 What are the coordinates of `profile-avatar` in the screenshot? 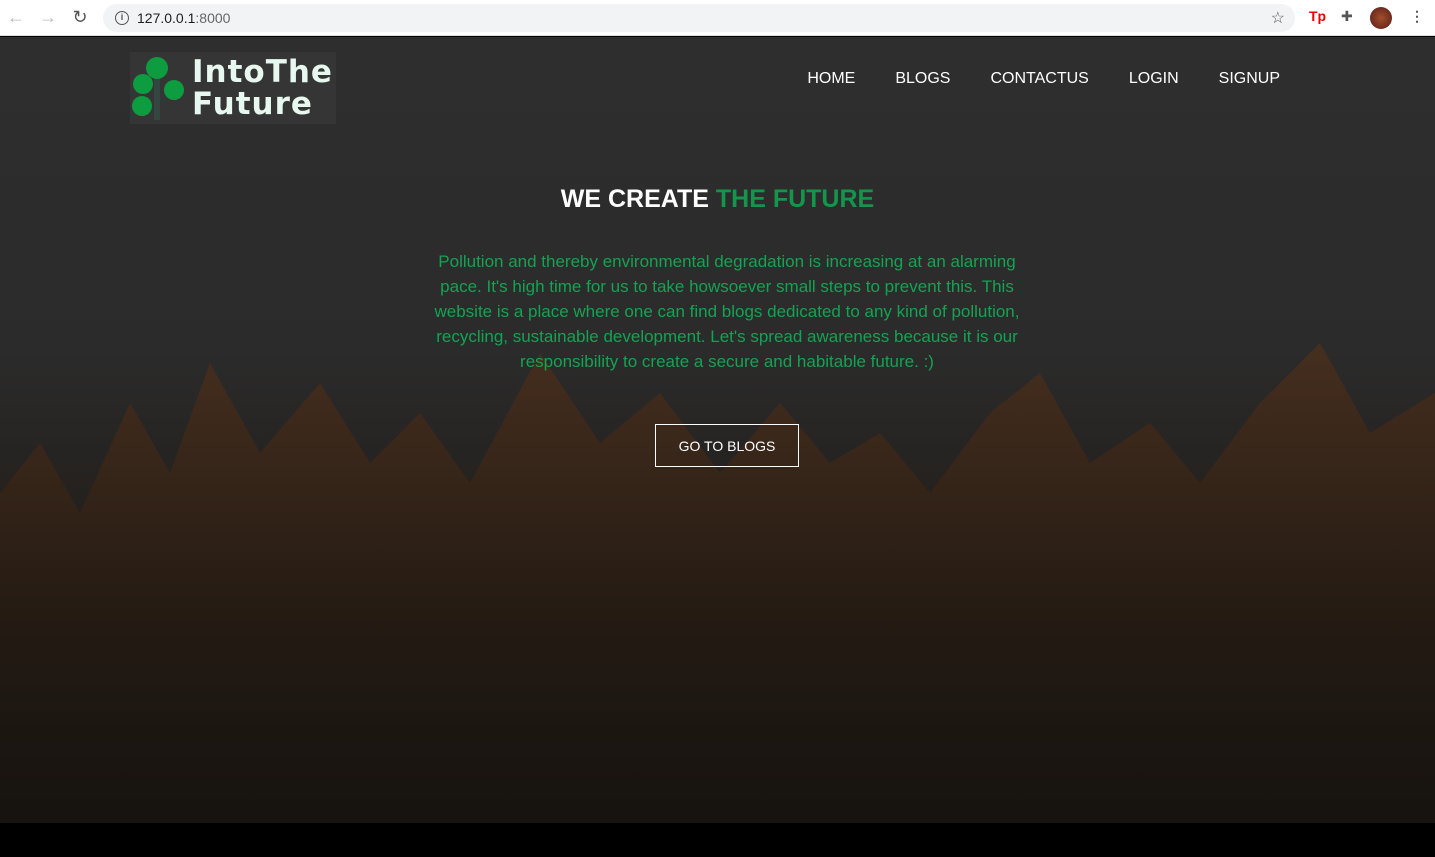 It's located at (1381, 18).